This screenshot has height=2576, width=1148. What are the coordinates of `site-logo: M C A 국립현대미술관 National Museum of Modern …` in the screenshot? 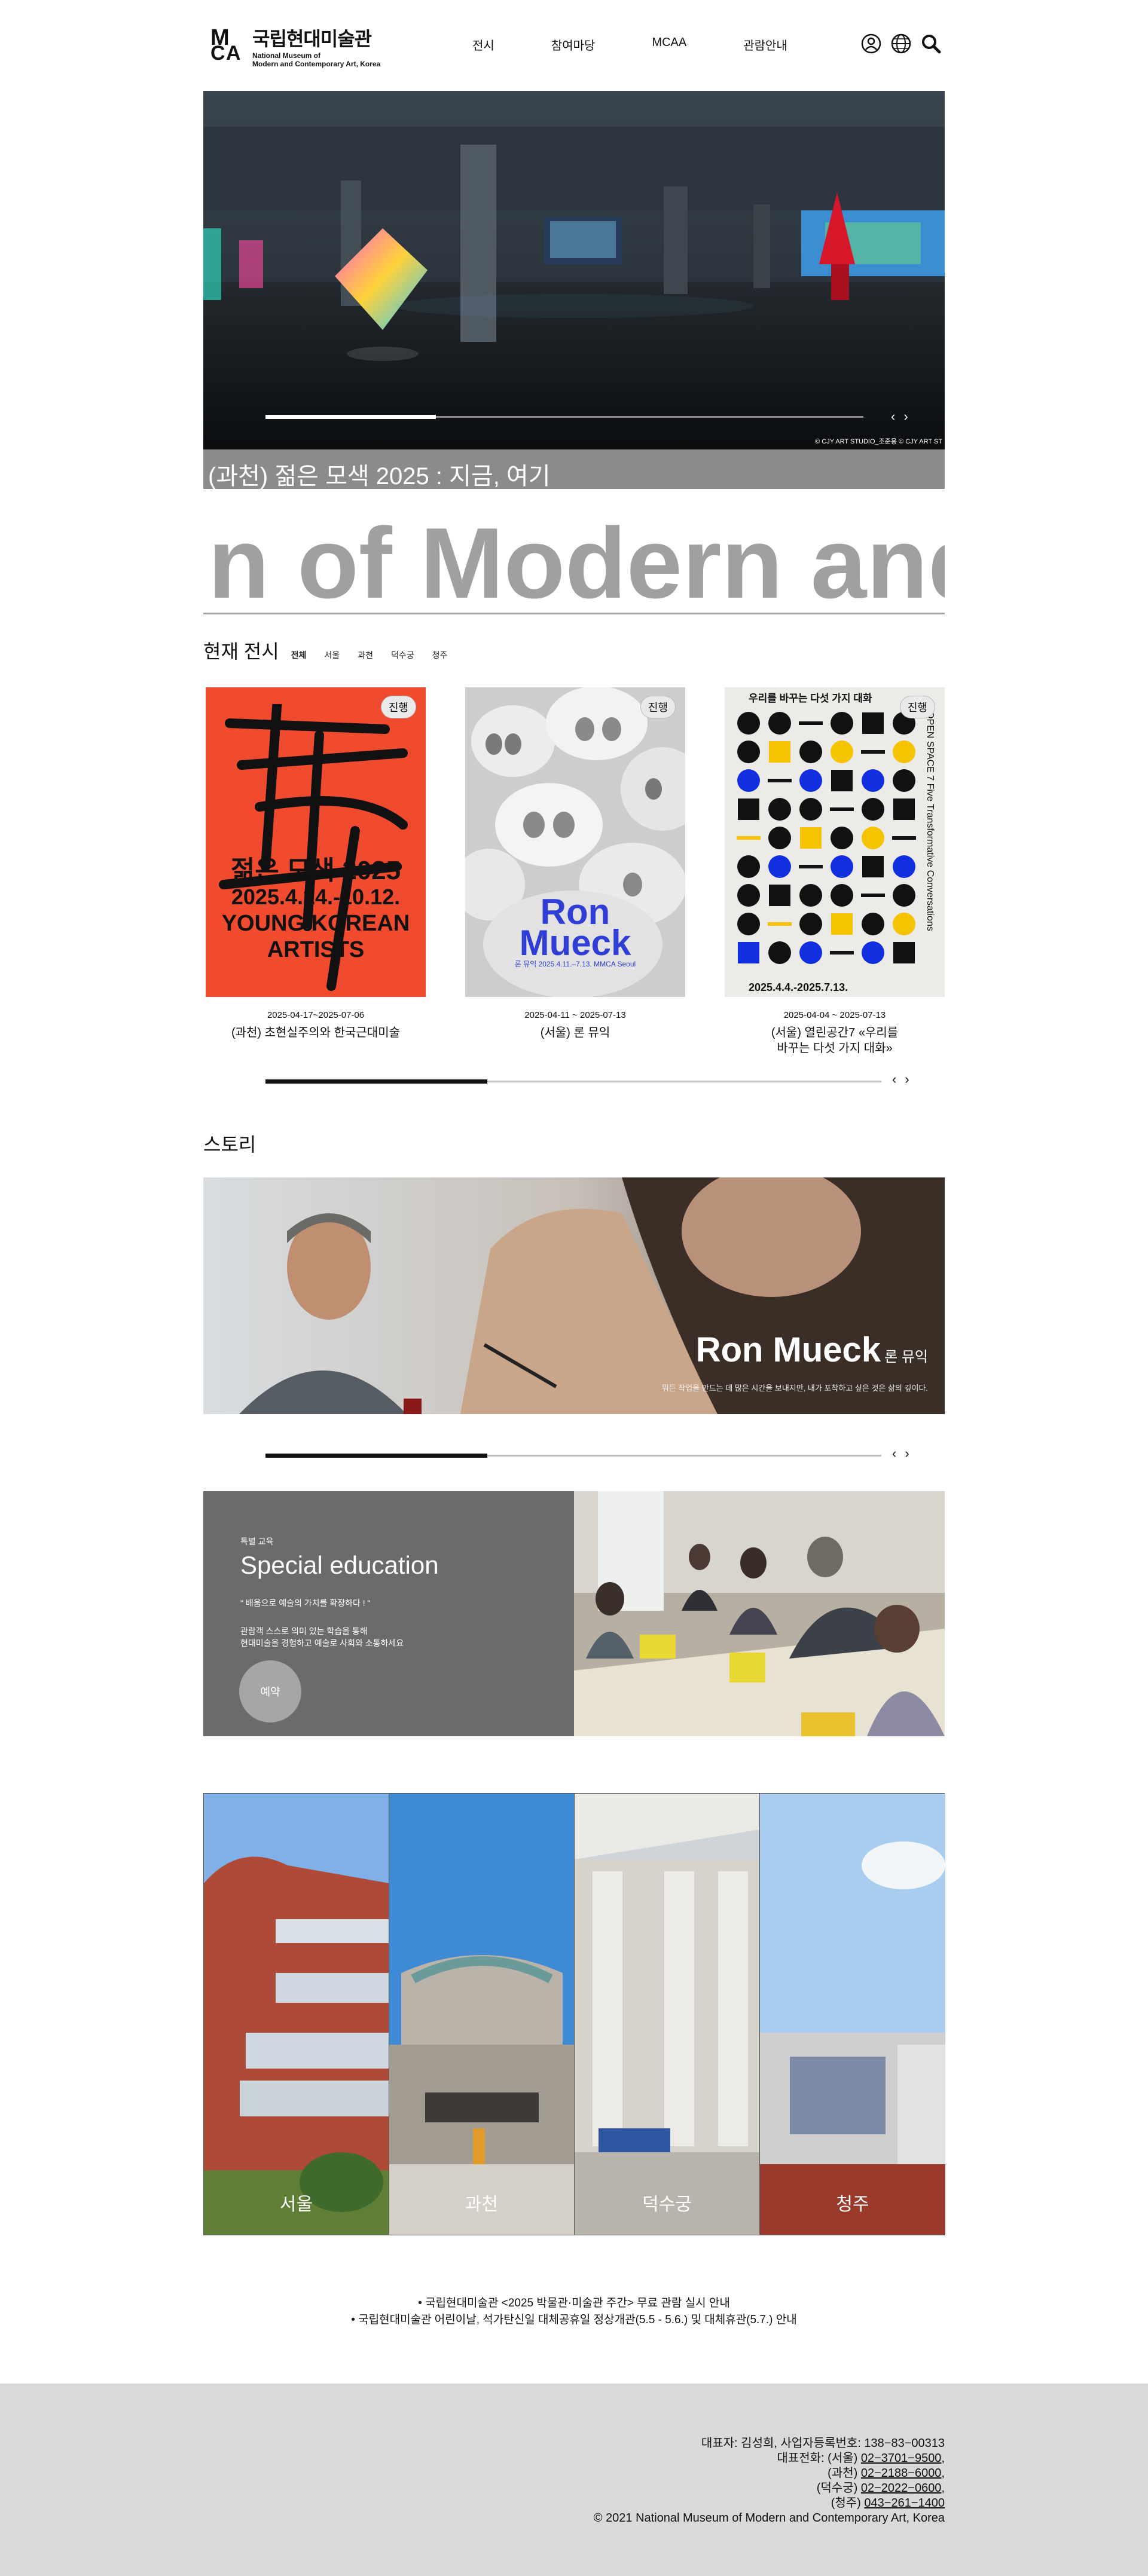 It's located at (294, 46).